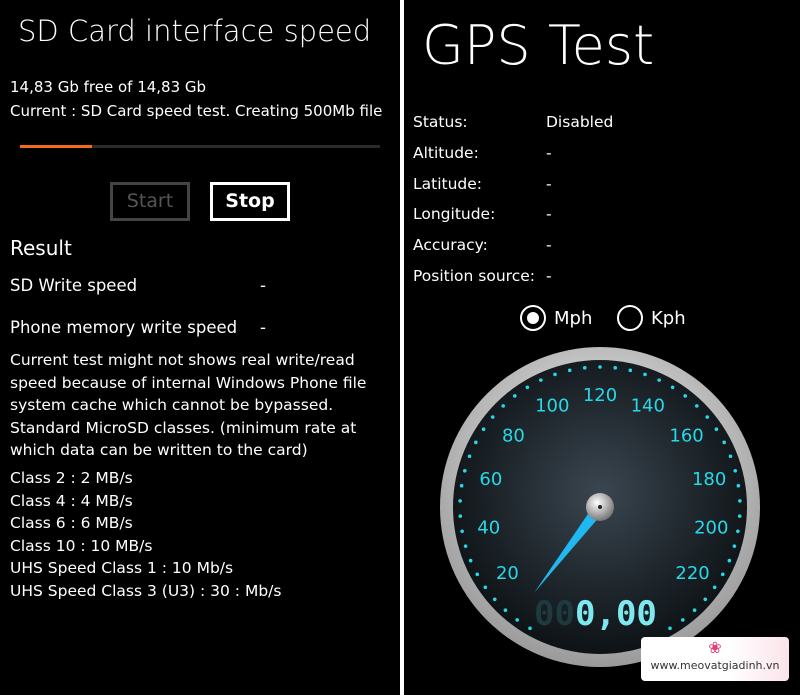  I want to click on gauge-label: 60, so click(490, 479).